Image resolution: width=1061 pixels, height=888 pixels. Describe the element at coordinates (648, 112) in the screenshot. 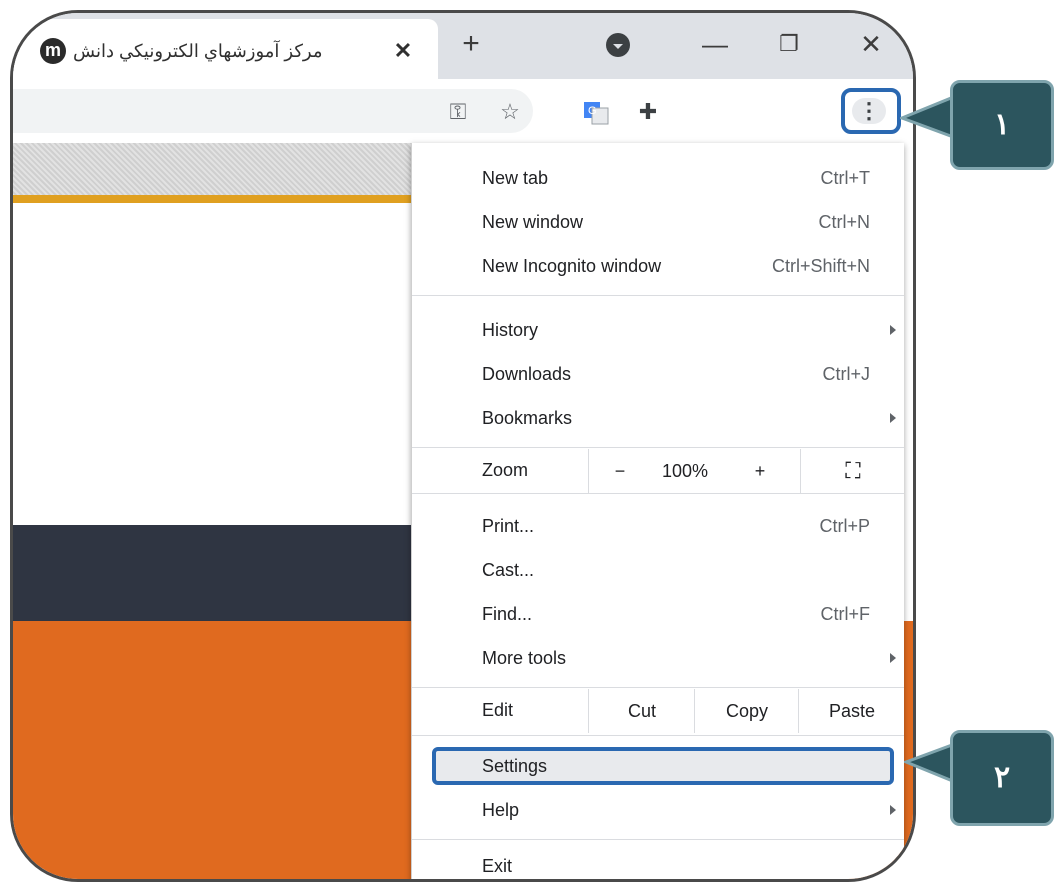

I see `extensions-puzzle-icon: ✚` at that location.